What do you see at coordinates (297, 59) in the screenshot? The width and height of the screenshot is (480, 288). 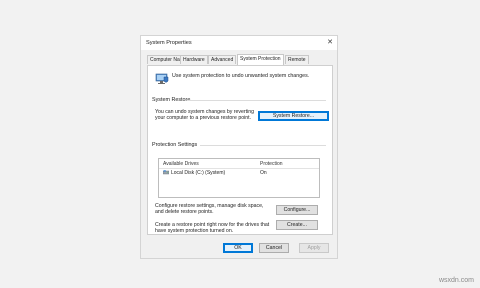 I see `tab-remote: Remote` at bounding box center [297, 59].